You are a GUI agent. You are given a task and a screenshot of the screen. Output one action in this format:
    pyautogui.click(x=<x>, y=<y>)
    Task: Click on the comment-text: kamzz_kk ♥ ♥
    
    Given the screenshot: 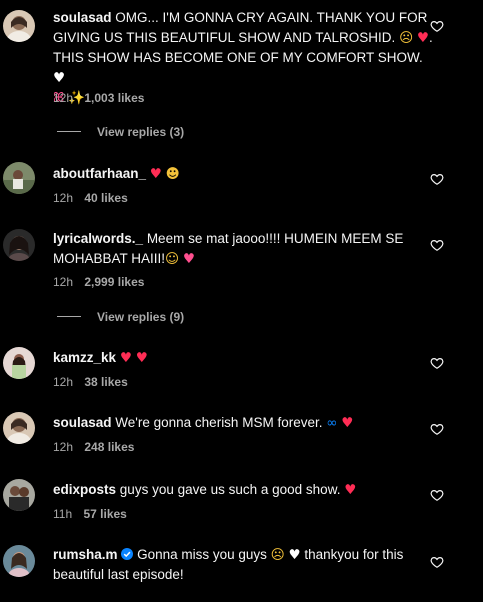 What is the action you would take?
    pyautogui.click(x=243, y=358)
    